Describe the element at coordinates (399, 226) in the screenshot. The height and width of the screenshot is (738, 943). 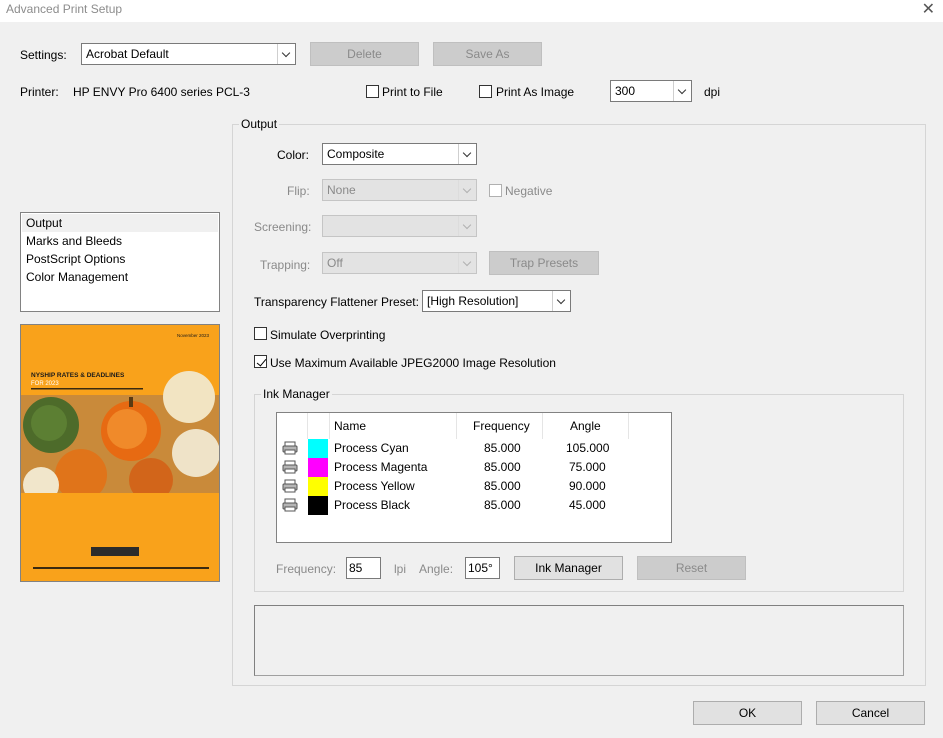
I see `screening-dropdown` at that location.